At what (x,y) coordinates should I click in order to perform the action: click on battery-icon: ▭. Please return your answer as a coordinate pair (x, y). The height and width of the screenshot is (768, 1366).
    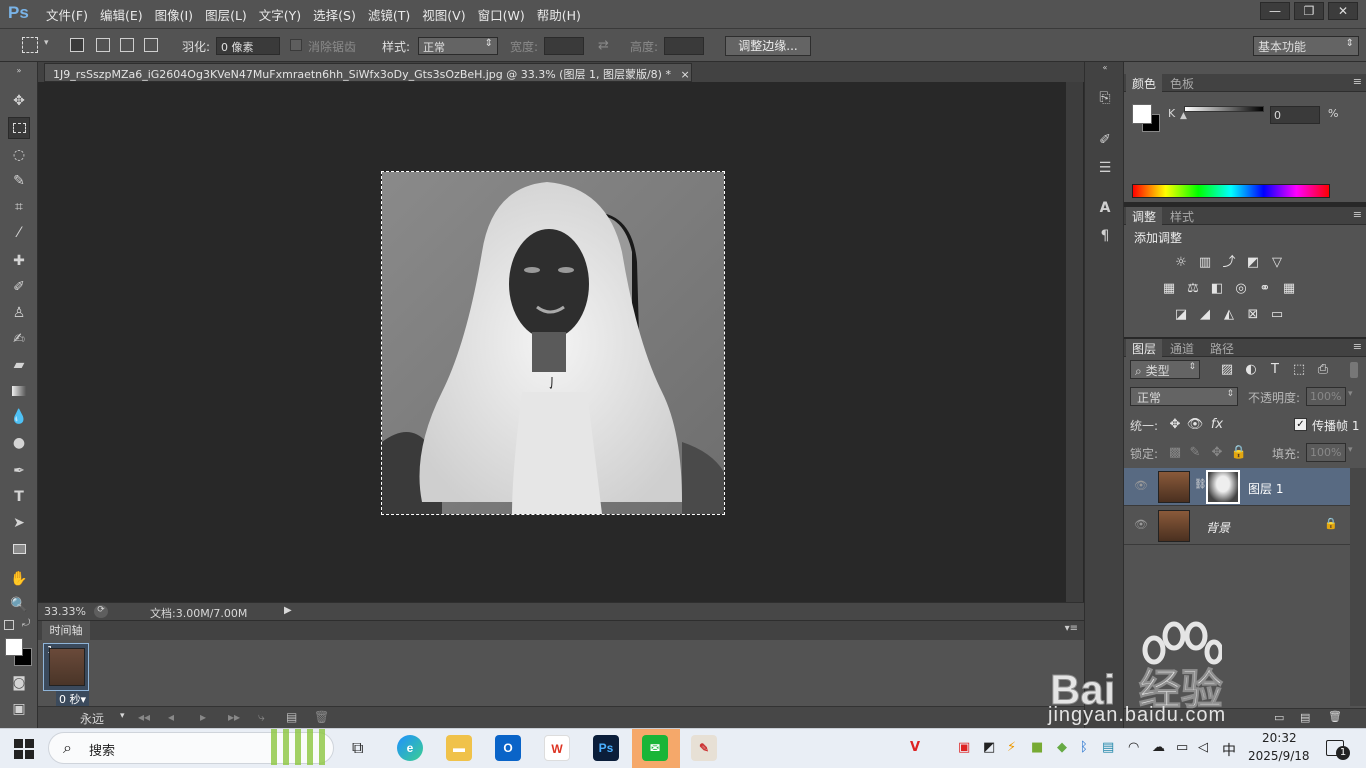
    Looking at the image, I should click on (1182, 747).